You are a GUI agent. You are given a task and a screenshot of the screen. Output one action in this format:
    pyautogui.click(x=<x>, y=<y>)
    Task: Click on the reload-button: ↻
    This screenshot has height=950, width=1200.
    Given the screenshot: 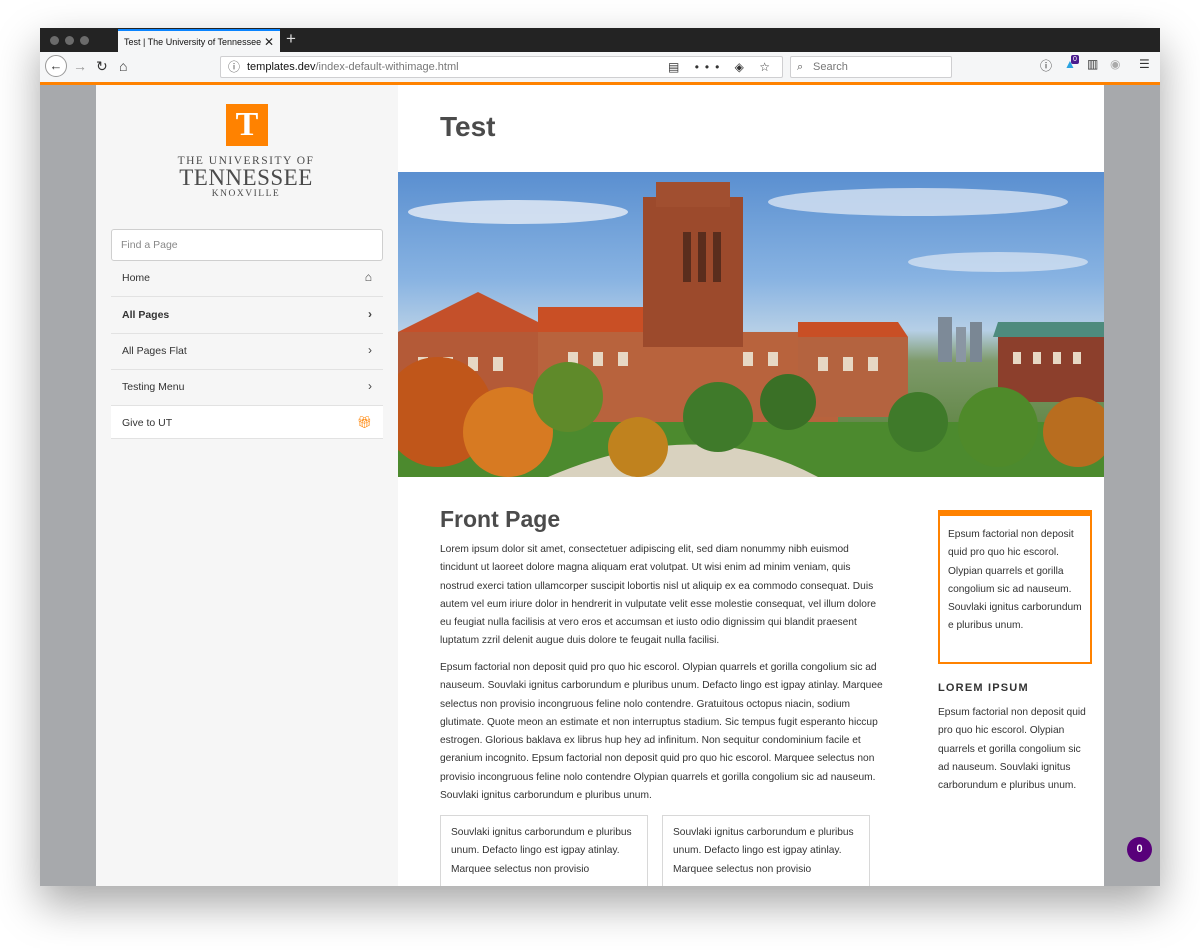 What is the action you would take?
    pyautogui.click(x=102, y=66)
    